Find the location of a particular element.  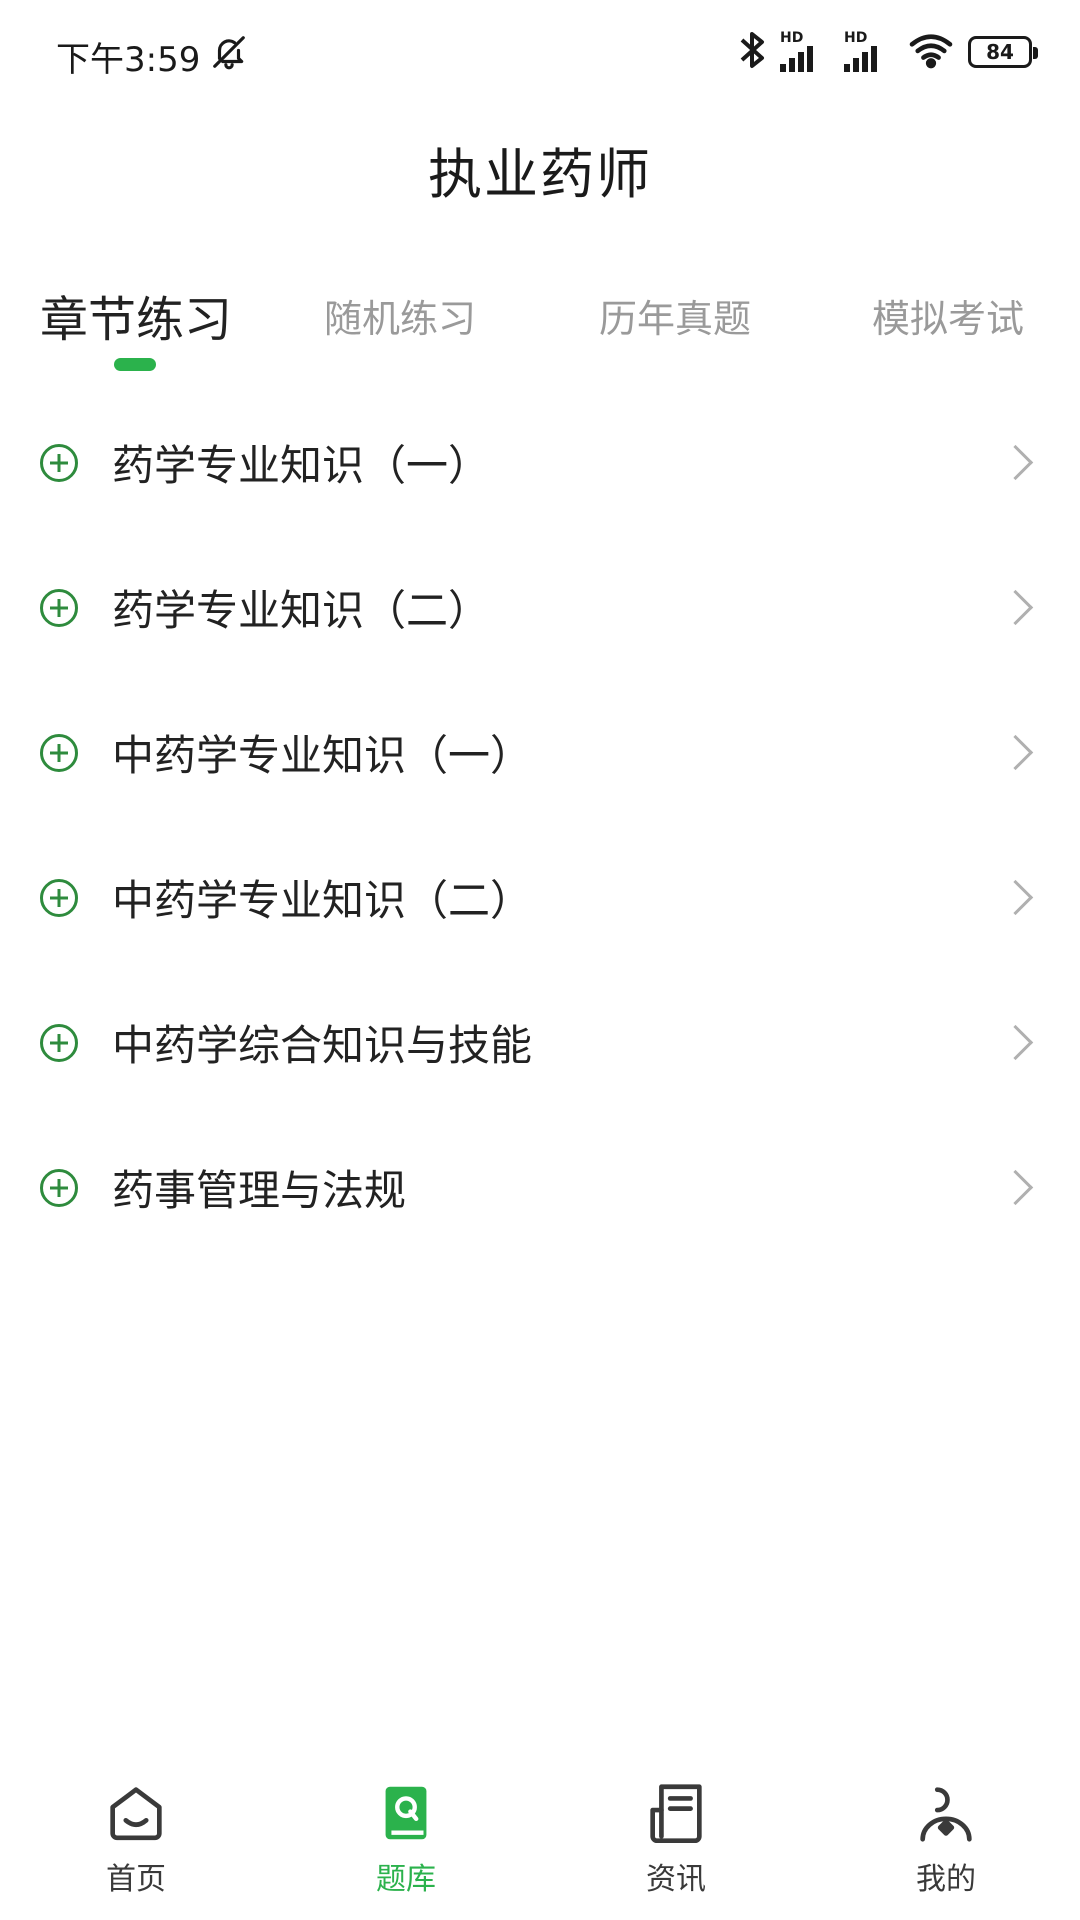

bluetooth-icon is located at coordinates (752, 52).